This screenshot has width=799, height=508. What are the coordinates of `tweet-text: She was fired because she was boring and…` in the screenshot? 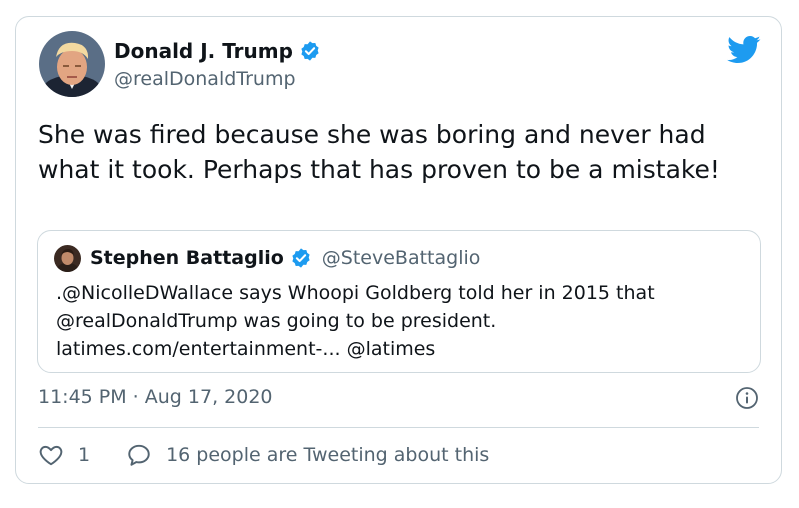 It's located at (379, 152).